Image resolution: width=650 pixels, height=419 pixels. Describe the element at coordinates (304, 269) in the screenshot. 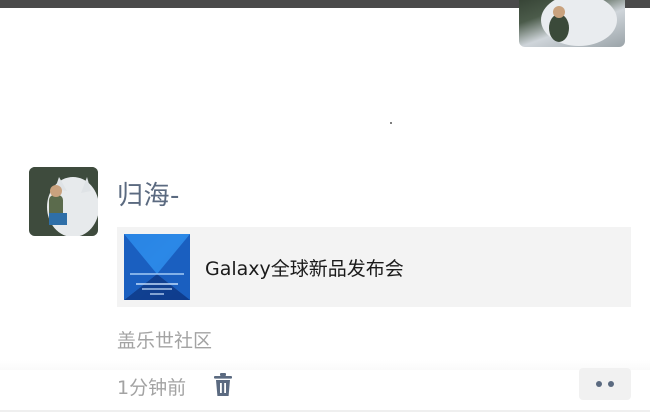

I see `card-title: Galaxy全球新品发布会` at that location.